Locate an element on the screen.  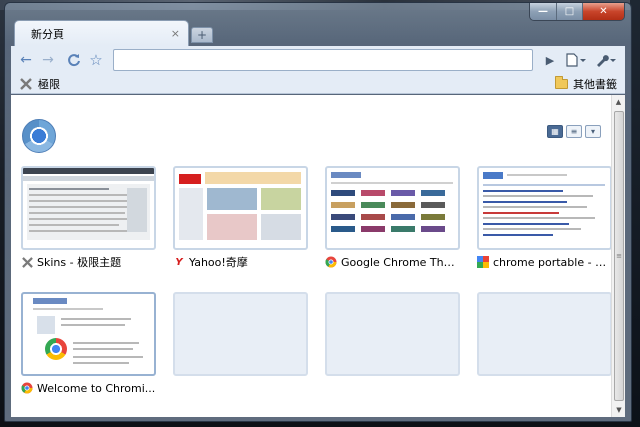
yahoo-favicon-icon: Y is located at coordinates (179, 262).